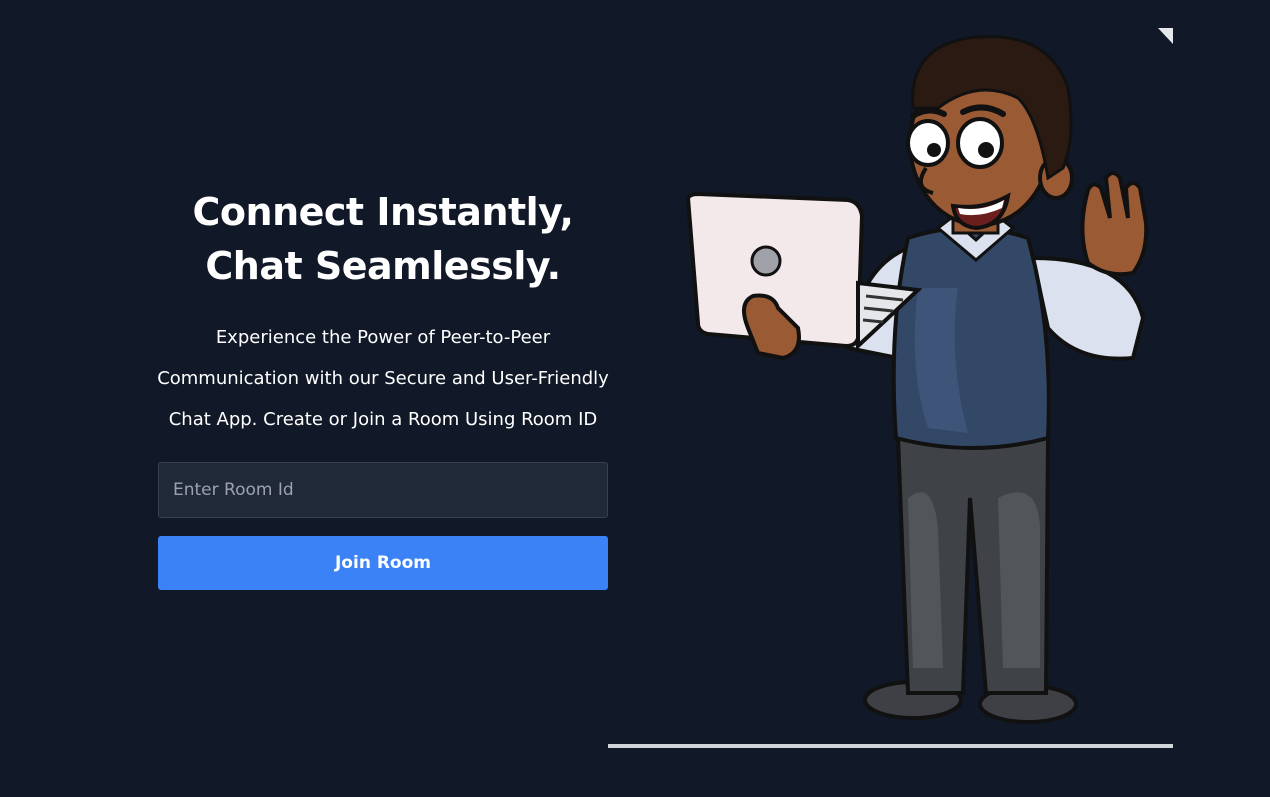 Image resolution: width=1270 pixels, height=797 pixels. What do you see at coordinates (383, 563) in the screenshot?
I see `join-room-button: Join Room` at bounding box center [383, 563].